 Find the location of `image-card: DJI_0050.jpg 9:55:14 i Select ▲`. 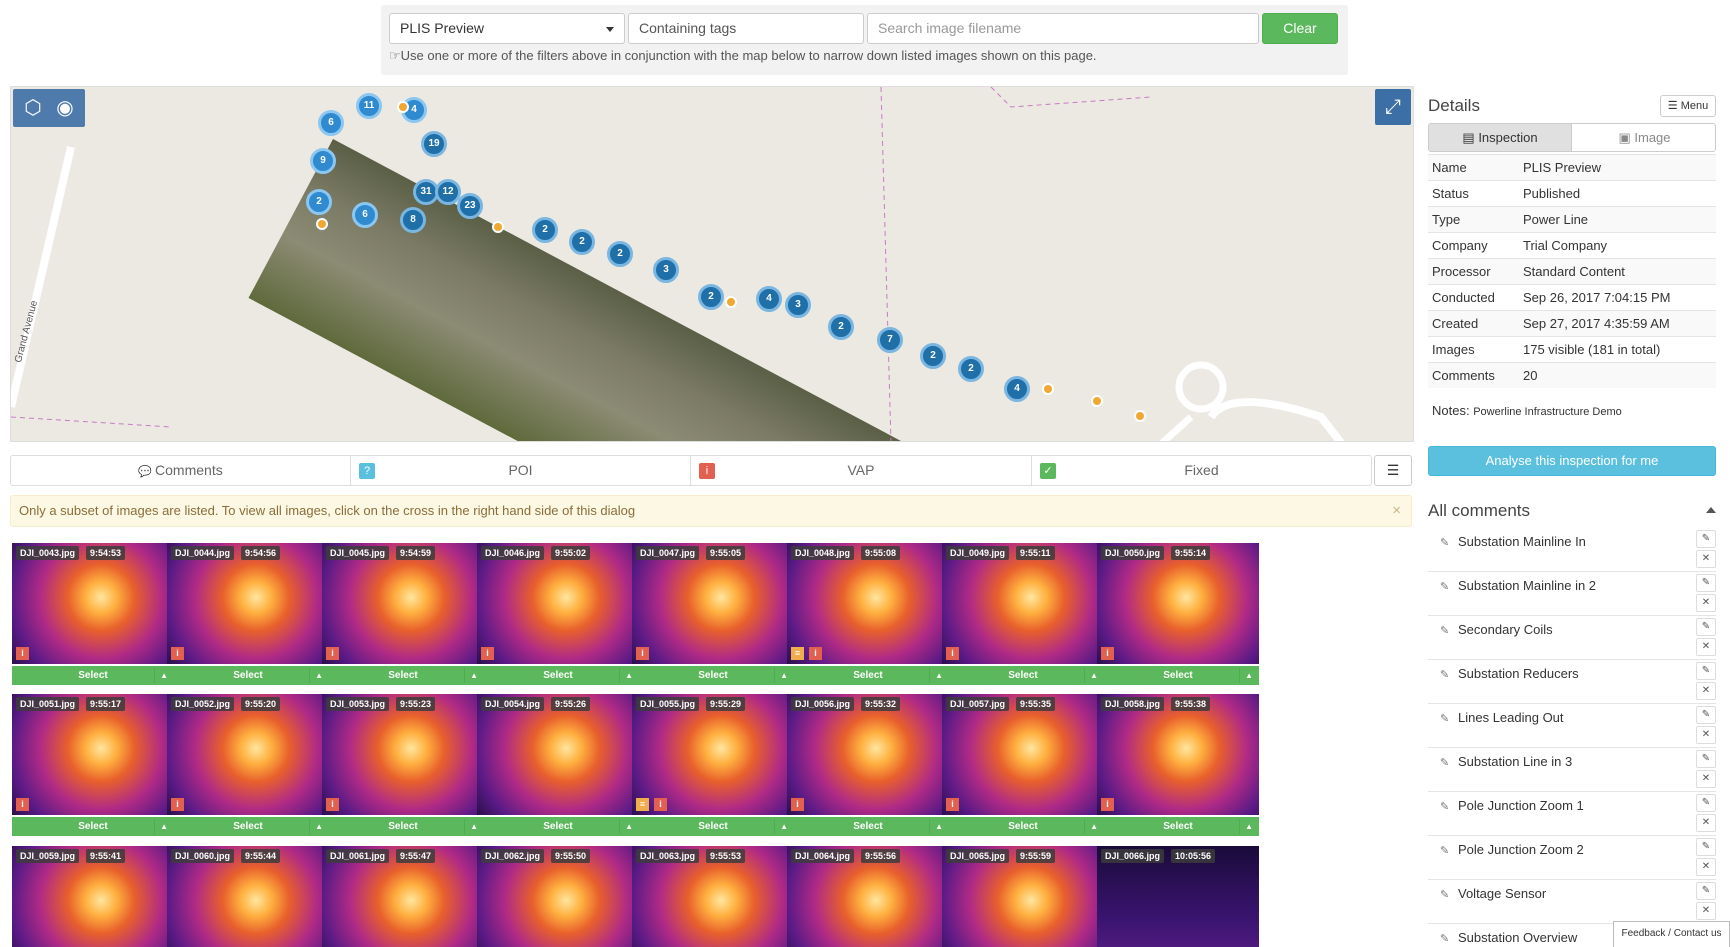

image-card: DJI_0050.jpg 9:55:14 i Select ▲ is located at coordinates (1178, 614).